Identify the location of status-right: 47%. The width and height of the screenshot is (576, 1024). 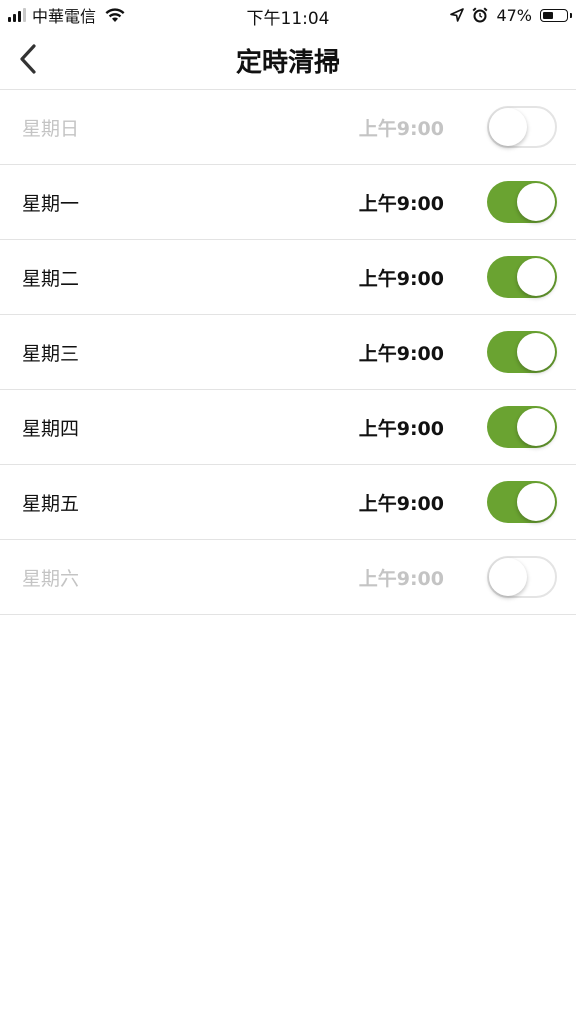
(511, 15).